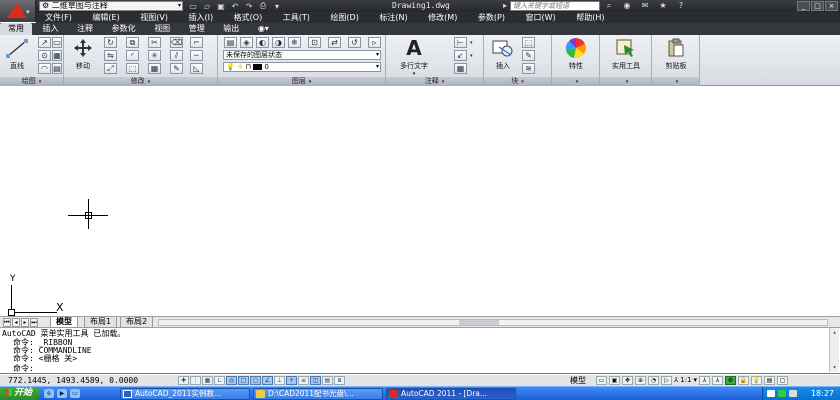 The height and width of the screenshot is (400, 840). Describe the element at coordinates (132, 68) in the screenshot. I see `scale-icon: ⬚` at that location.